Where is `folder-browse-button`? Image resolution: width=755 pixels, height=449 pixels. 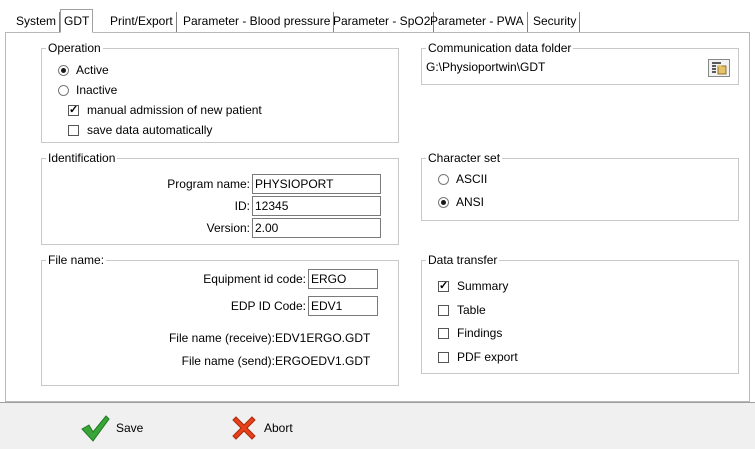 folder-browse-button is located at coordinates (719, 68).